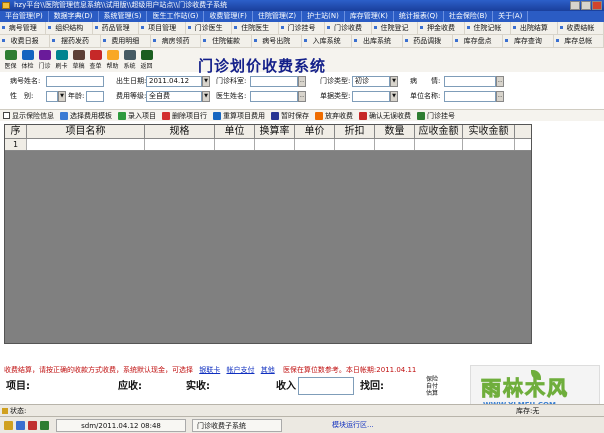  What do you see at coordinates (176, 41) in the screenshot?
I see `module-link-row2-3: 病房领药` at bounding box center [176, 41].